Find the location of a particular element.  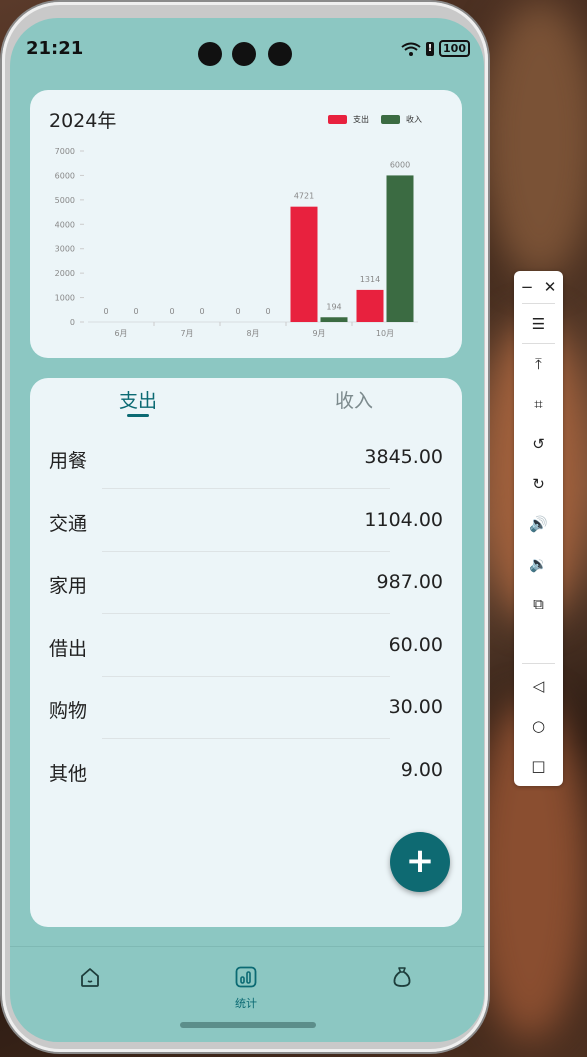

plus-icon: + is located at coordinates (420, 861).